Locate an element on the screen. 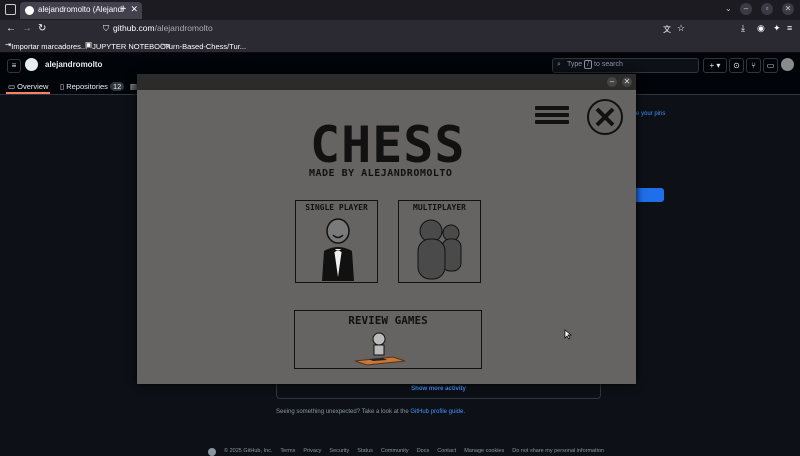  search-placeholder: Type is located at coordinates (575, 64).